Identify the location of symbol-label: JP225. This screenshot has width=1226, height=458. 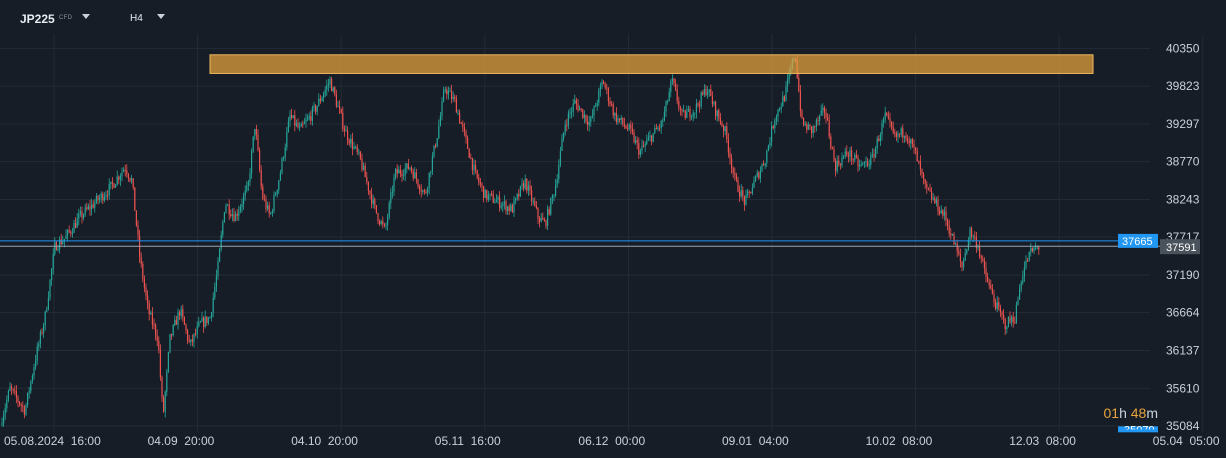
(37, 19).